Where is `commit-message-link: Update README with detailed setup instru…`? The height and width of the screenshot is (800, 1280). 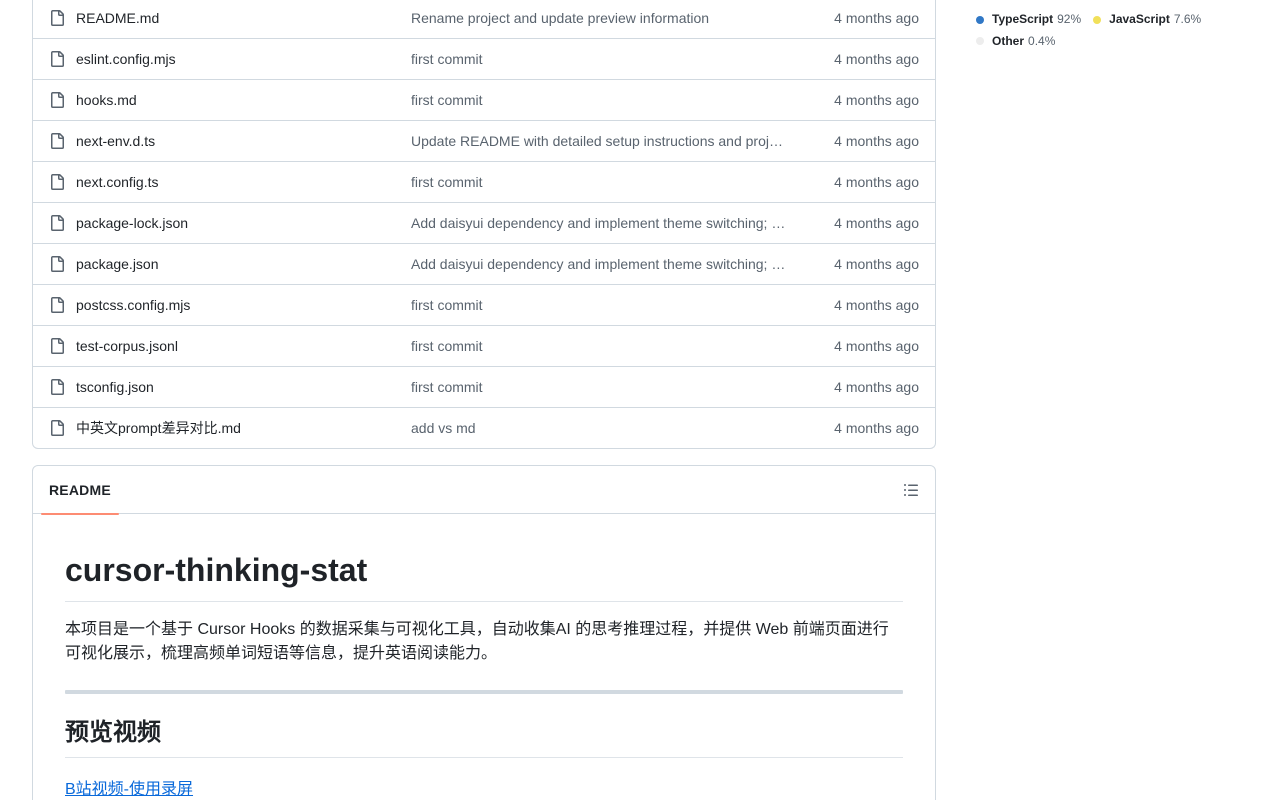 commit-message-link: Update README with detailed setup instru… is located at coordinates (606, 141).